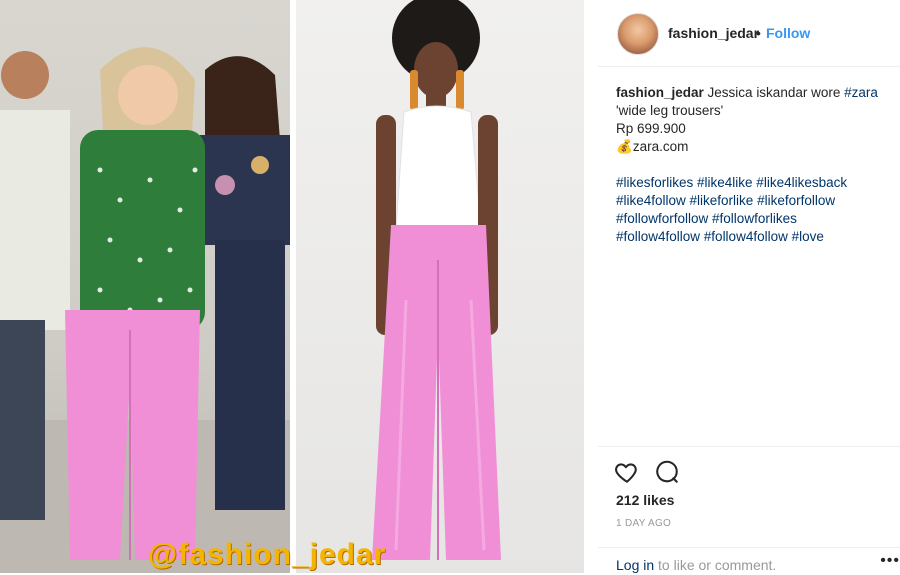 The width and height of the screenshot is (900, 575). Describe the element at coordinates (628, 473) in the screenshot. I see `heart-icon` at that location.